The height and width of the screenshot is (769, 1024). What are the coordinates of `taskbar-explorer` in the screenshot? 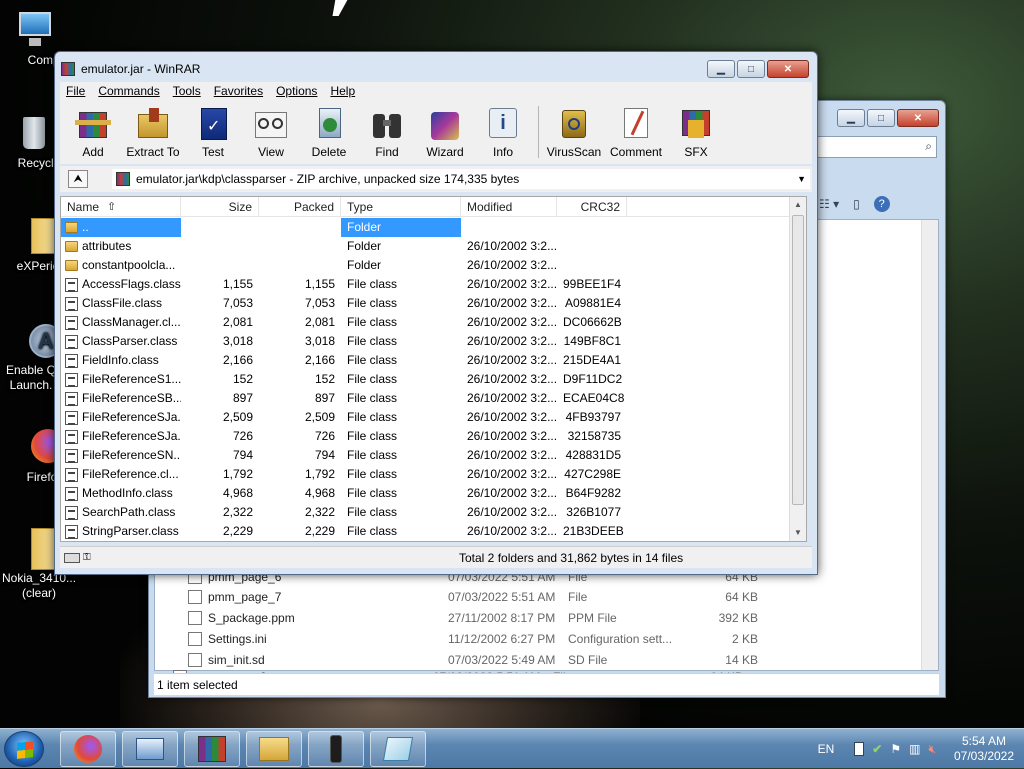 It's located at (274, 749).